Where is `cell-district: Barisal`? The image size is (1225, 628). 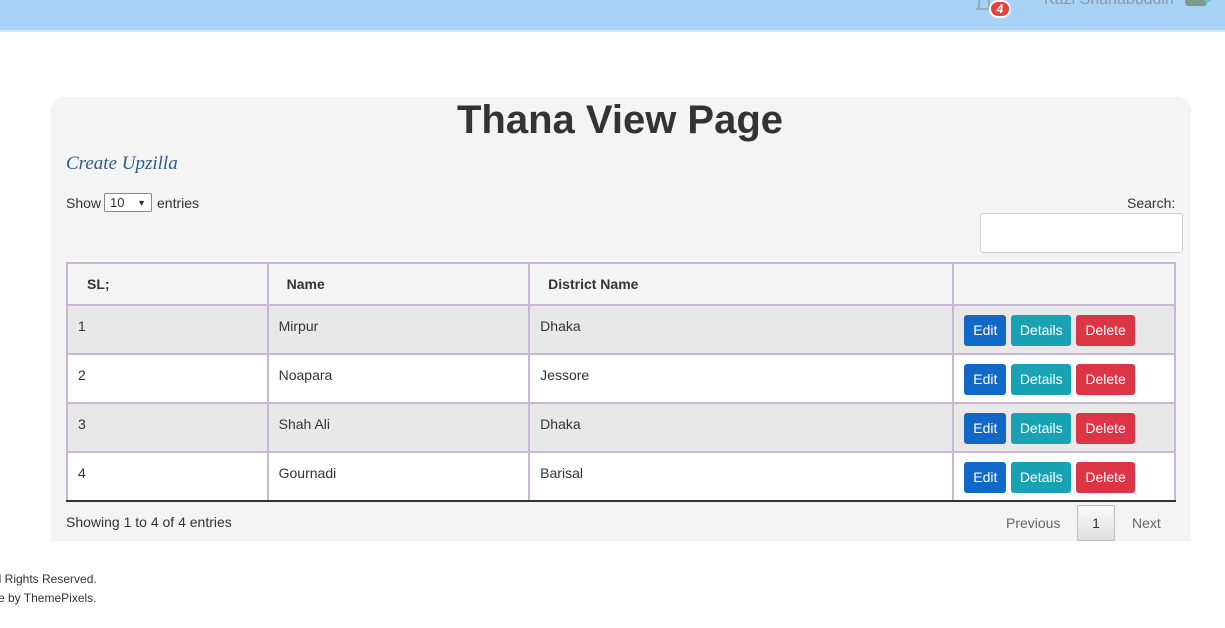
cell-district: Barisal is located at coordinates (741, 476).